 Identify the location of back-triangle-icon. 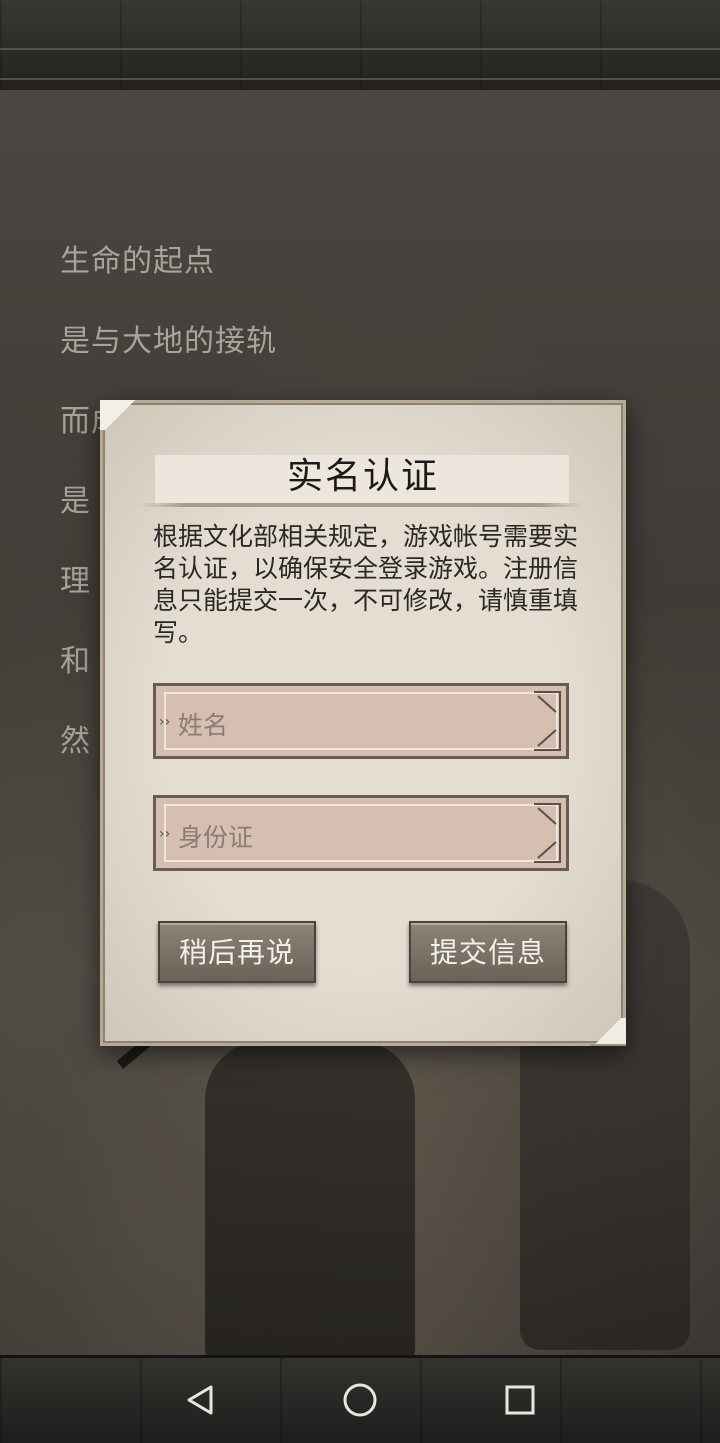
(200, 1400).